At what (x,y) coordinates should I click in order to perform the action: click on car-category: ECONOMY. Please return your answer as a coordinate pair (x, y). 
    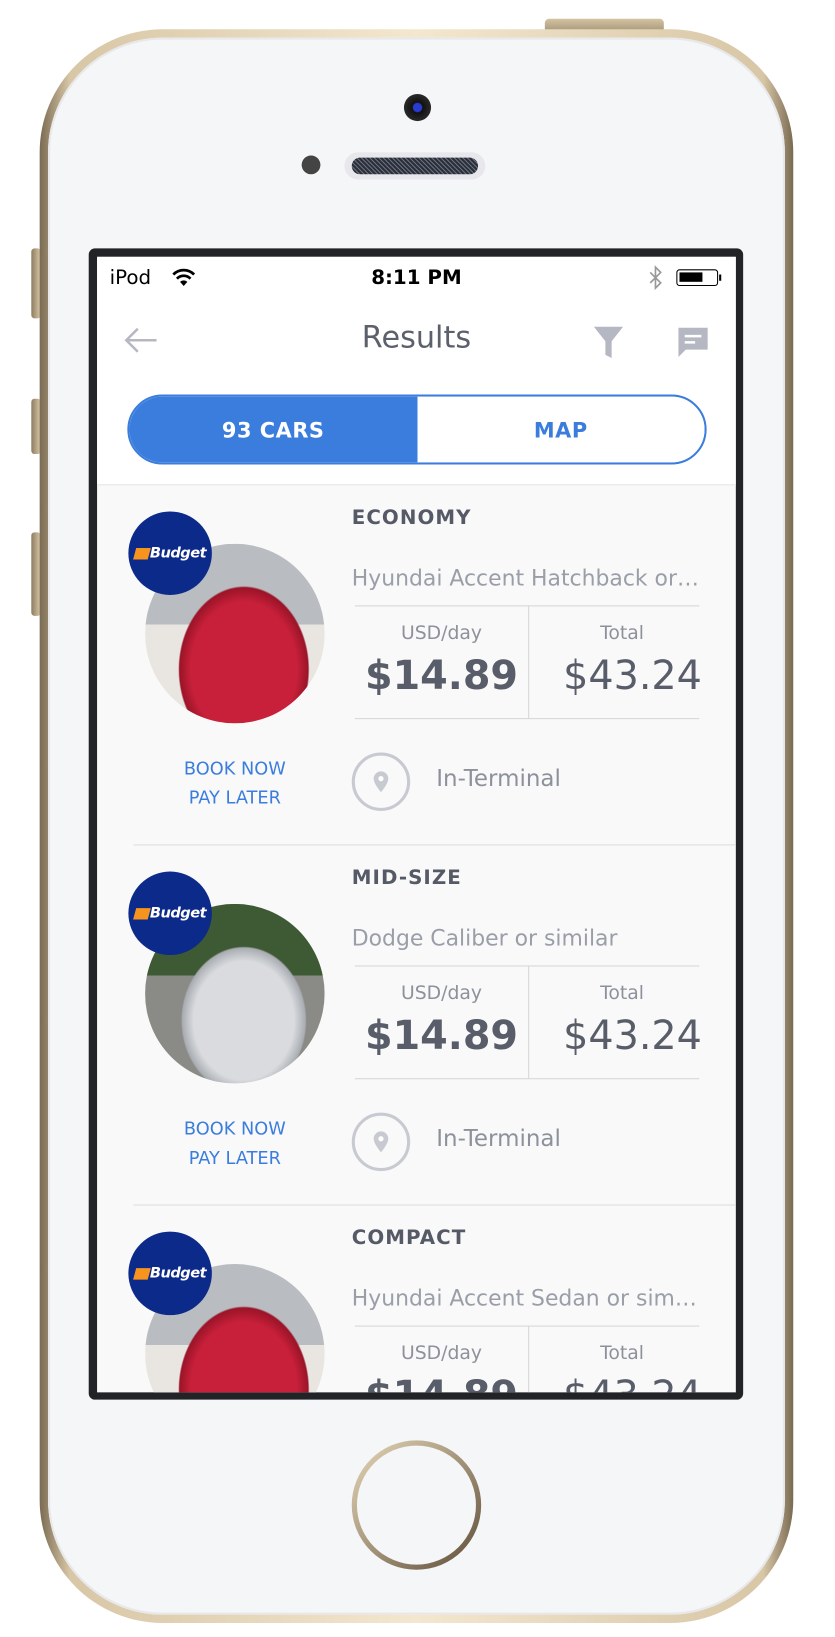
    Looking at the image, I should click on (411, 518).